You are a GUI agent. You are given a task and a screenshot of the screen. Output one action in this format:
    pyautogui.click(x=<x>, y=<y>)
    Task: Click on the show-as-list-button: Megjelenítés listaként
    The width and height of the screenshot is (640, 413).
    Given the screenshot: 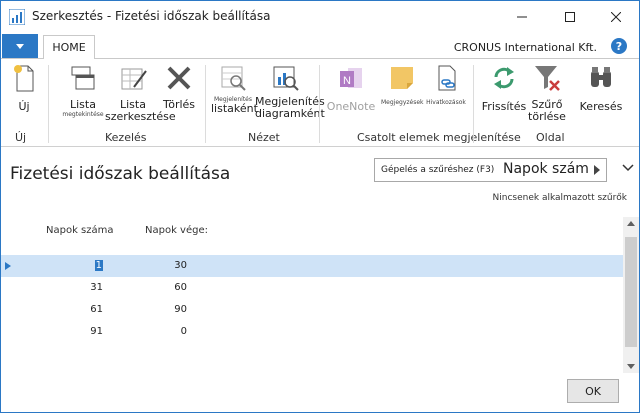 What is the action you would take?
    pyautogui.click(x=234, y=89)
    